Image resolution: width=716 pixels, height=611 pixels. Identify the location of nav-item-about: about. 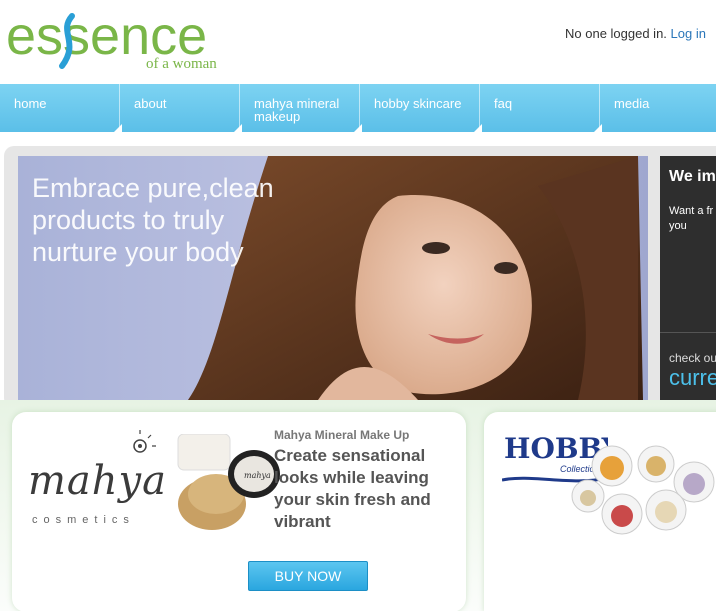
(181, 108).